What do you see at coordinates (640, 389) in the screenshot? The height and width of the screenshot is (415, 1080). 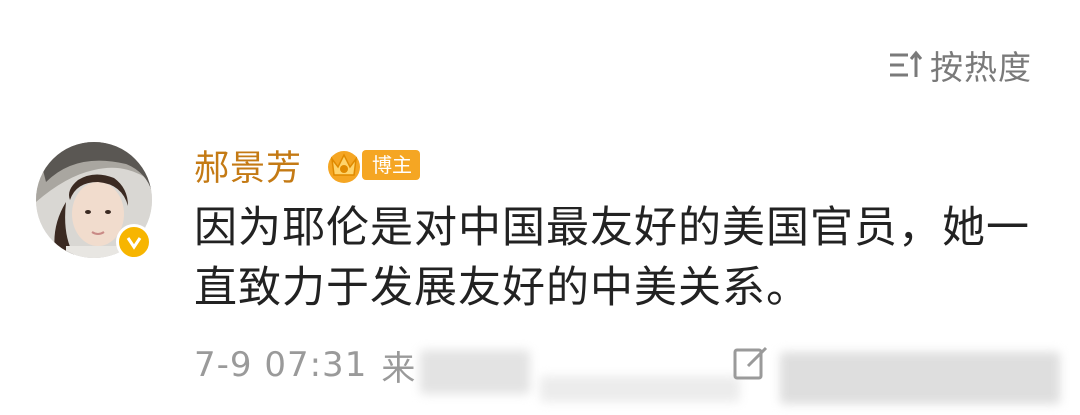 I see `blurred-area-strip` at bounding box center [640, 389].